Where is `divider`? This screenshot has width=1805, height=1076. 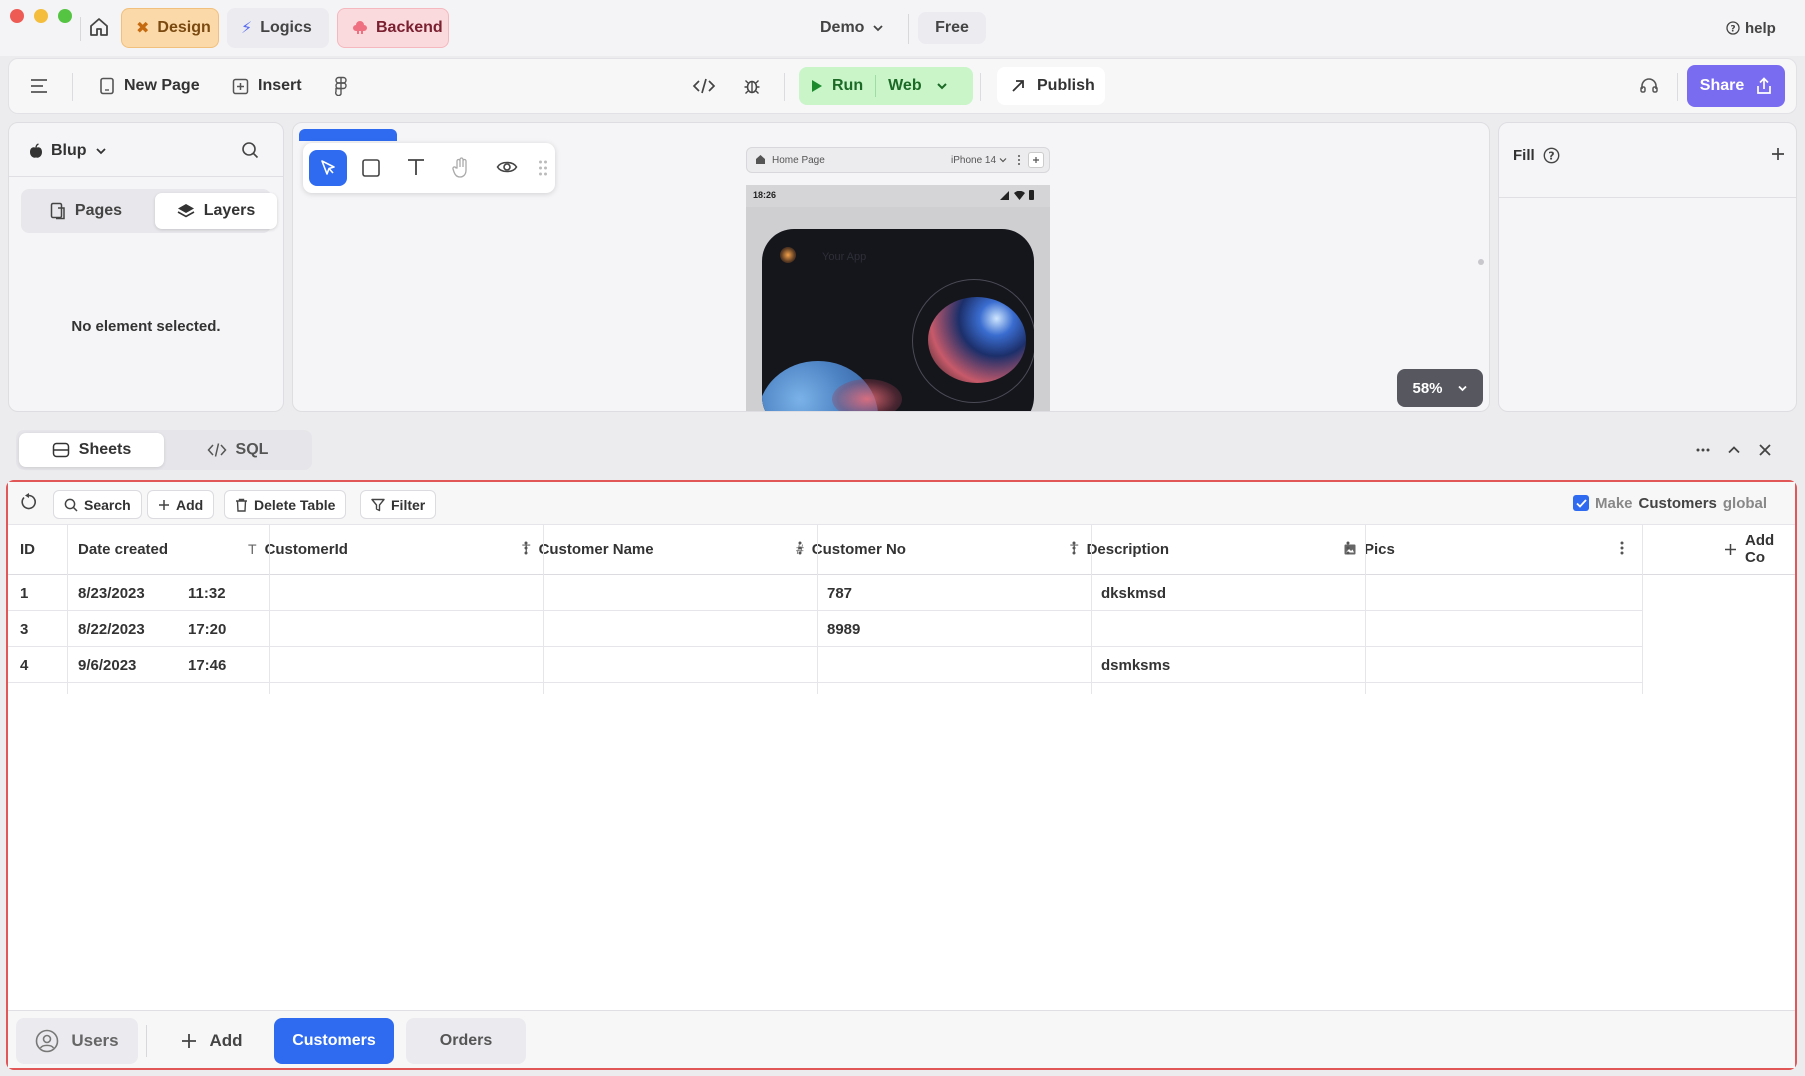 divider is located at coordinates (1647, 197).